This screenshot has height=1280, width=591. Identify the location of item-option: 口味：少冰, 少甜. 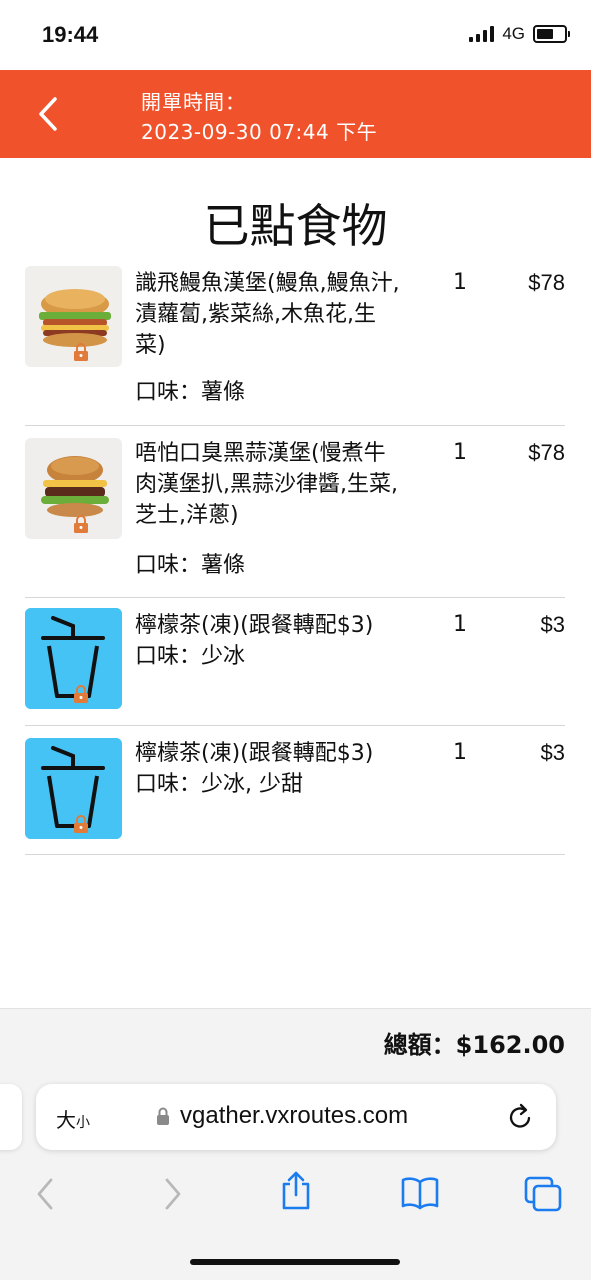
(219, 784).